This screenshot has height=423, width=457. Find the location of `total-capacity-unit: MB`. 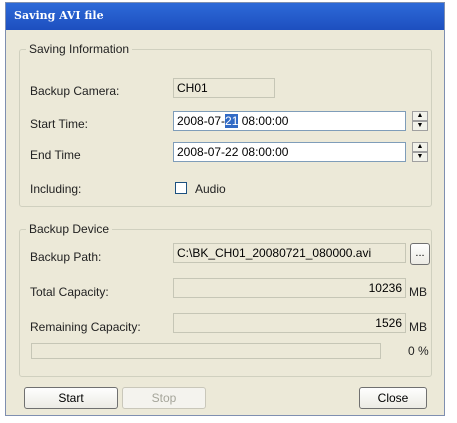

total-capacity-unit: MB is located at coordinates (418, 292).